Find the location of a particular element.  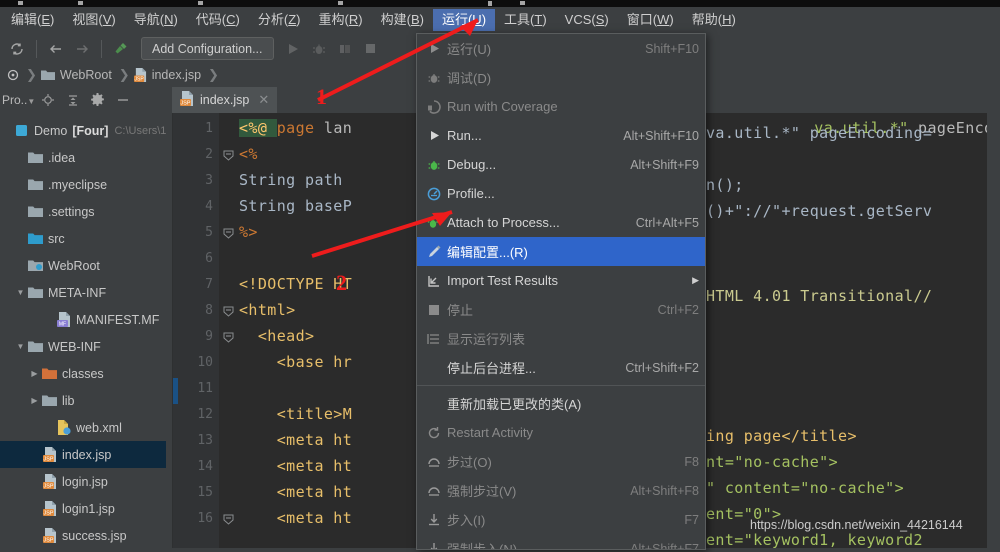

code-token: String path is located at coordinates (291, 180).